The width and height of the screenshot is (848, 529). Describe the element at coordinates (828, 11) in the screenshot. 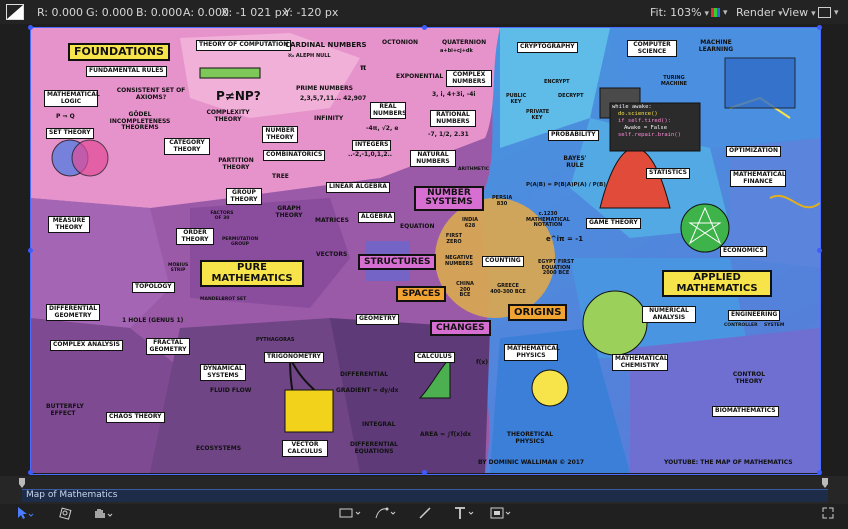

I see `layout-menu: ▾` at that location.